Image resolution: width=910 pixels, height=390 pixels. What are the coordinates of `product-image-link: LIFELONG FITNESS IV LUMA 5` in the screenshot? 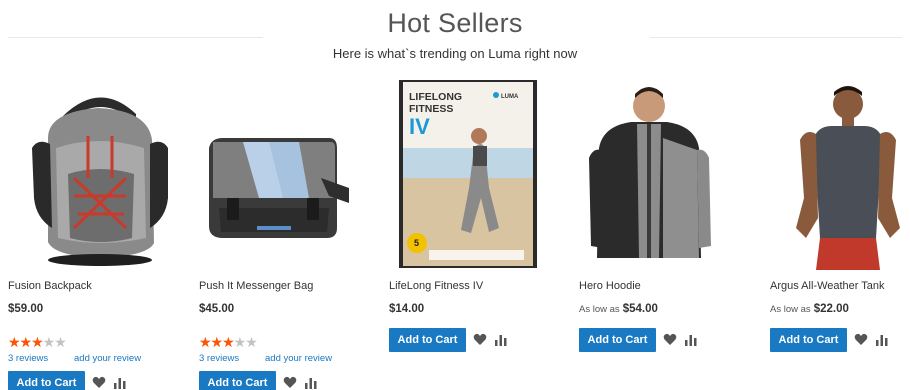 It's located at (481, 175).